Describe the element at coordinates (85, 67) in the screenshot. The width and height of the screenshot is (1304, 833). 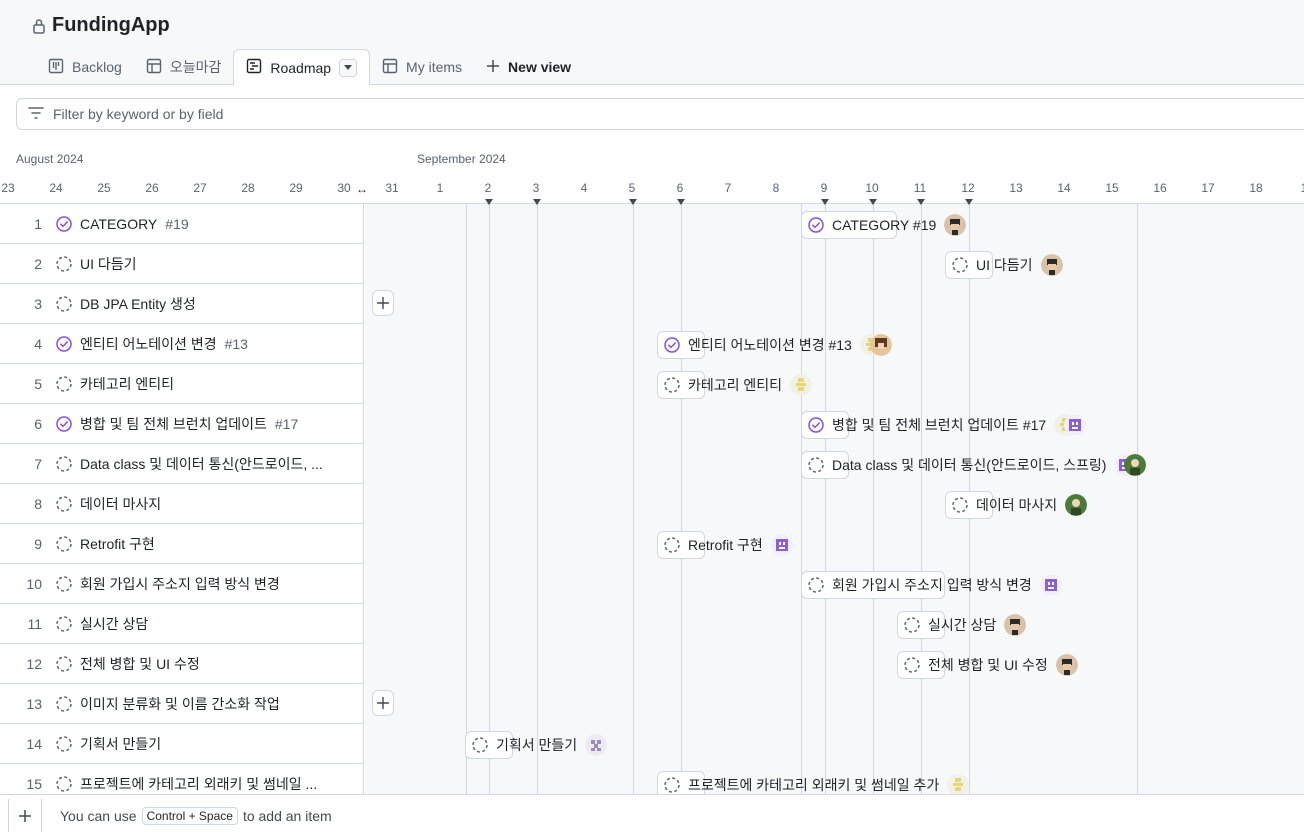
I see `tab-backlog: Backlog` at that location.